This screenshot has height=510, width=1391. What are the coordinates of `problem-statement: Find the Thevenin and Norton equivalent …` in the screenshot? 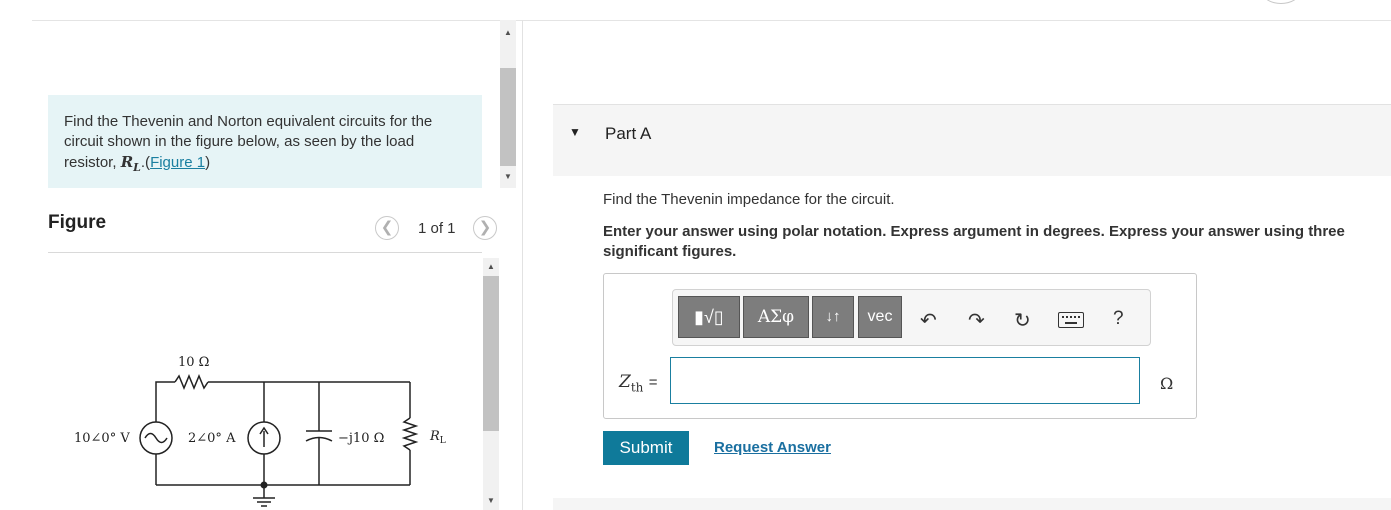 It's located at (265, 141).